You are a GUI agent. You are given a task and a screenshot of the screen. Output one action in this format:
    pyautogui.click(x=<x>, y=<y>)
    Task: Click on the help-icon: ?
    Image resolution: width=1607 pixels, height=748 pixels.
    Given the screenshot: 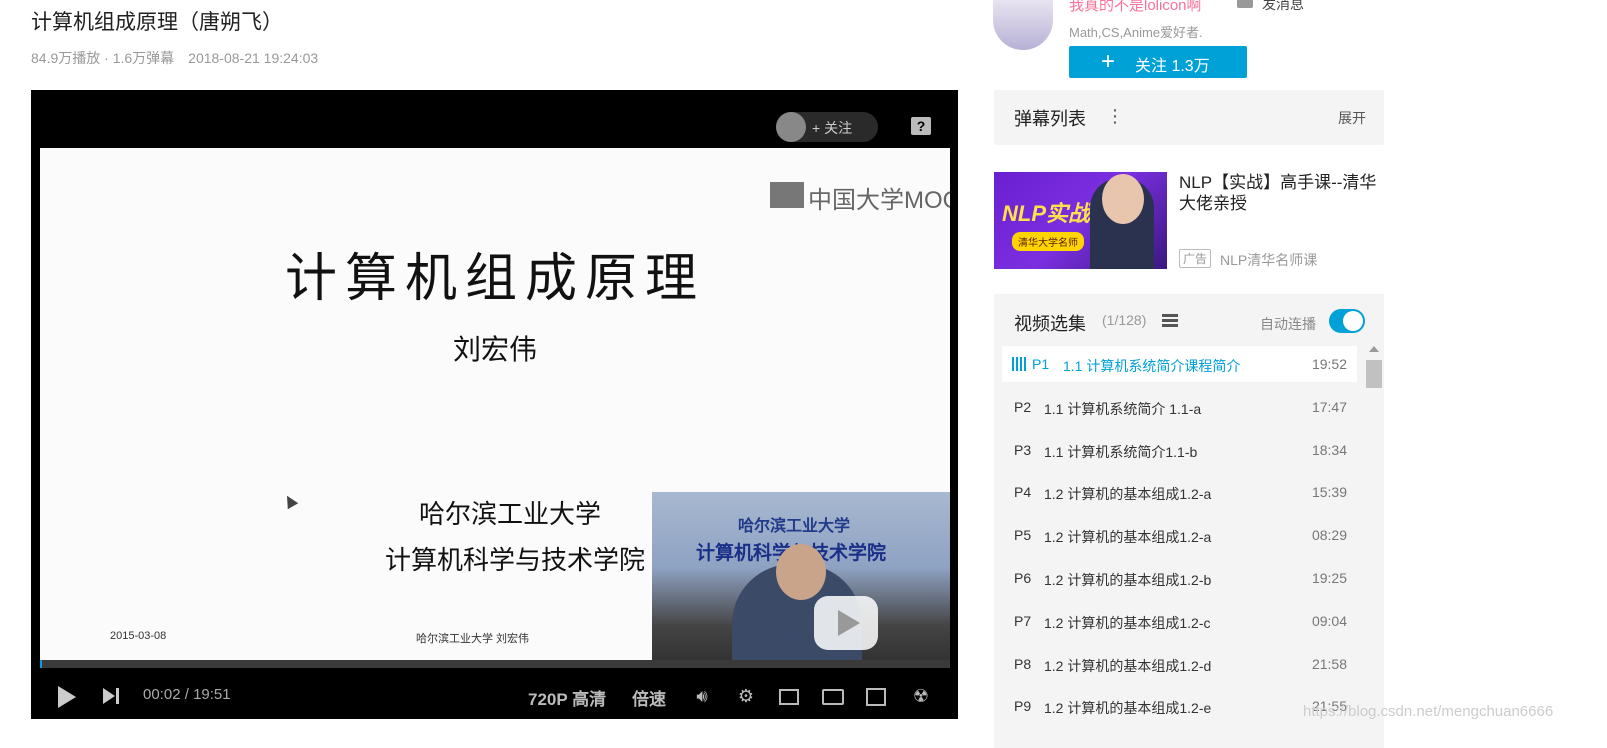 What is the action you would take?
    pyautogui.click(x=921, y=126)
    